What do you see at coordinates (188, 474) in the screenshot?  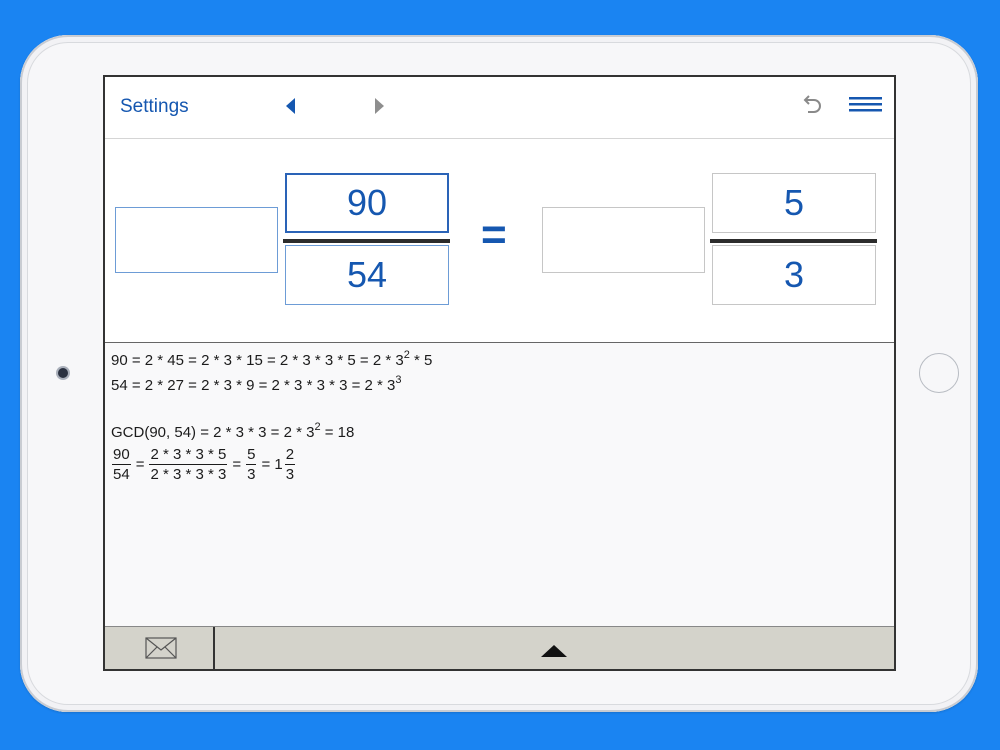 I see `fraction-denominator: 2 * 3 * 3 * 3` at bounding box center [188, 474].